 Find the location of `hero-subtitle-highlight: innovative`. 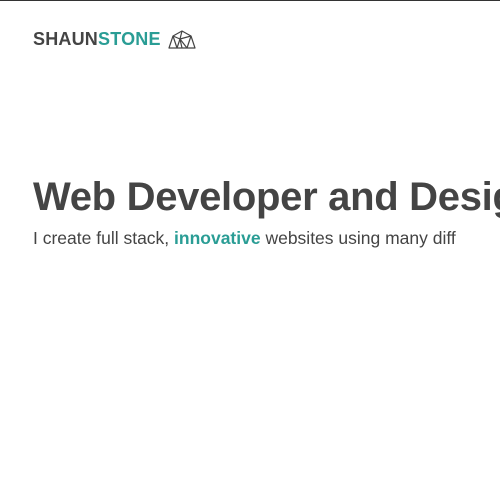

hero-subtitle-highlight: innovative is located at coordinates (217, 238).